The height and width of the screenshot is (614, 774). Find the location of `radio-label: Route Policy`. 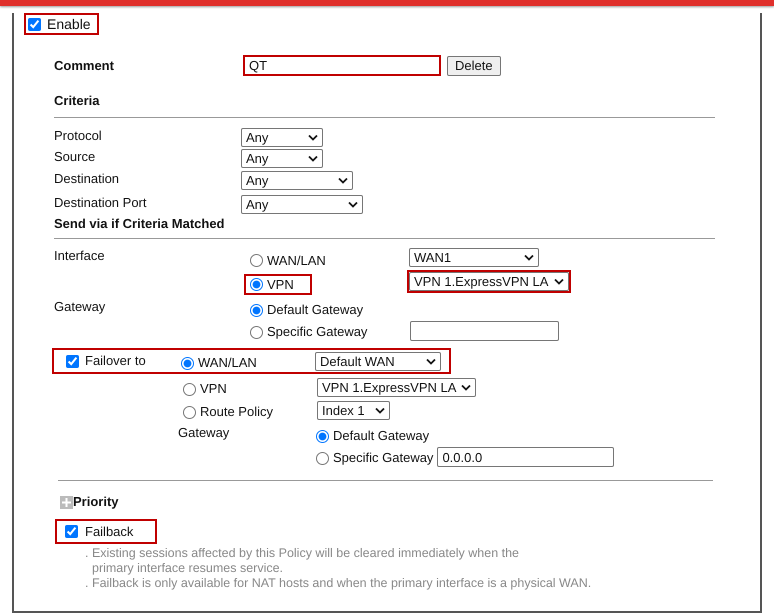

radio-label: Route Policy is located at coordinates (236, 412).